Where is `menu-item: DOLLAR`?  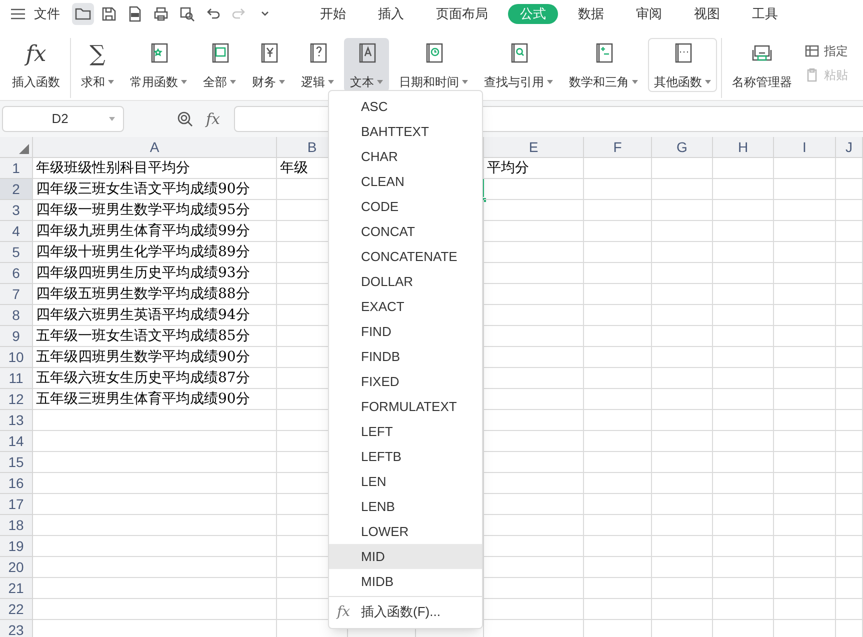 menu-item: DOLLAR is located at coordinates (405, 281).